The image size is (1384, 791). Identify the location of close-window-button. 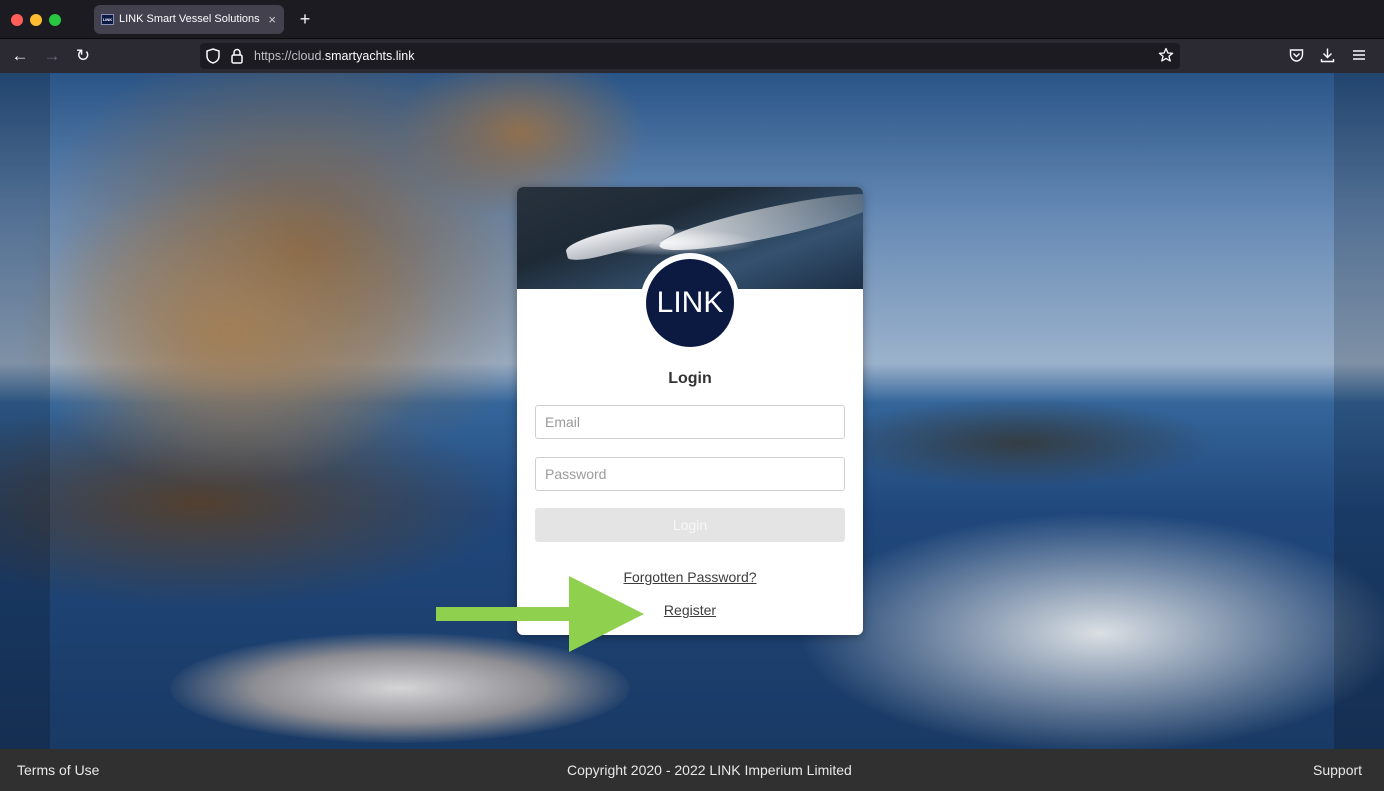
(17, 20).